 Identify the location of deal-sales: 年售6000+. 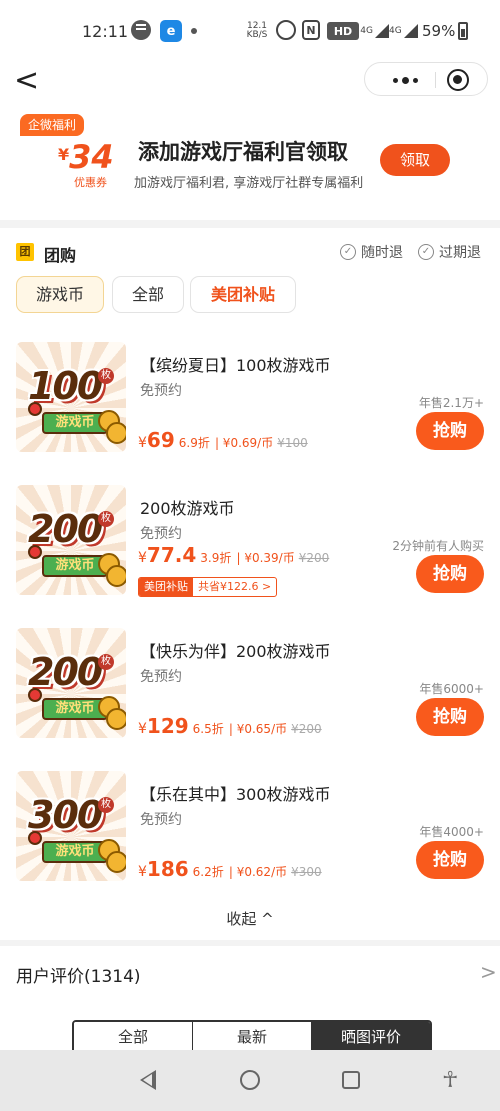
(451, 689).